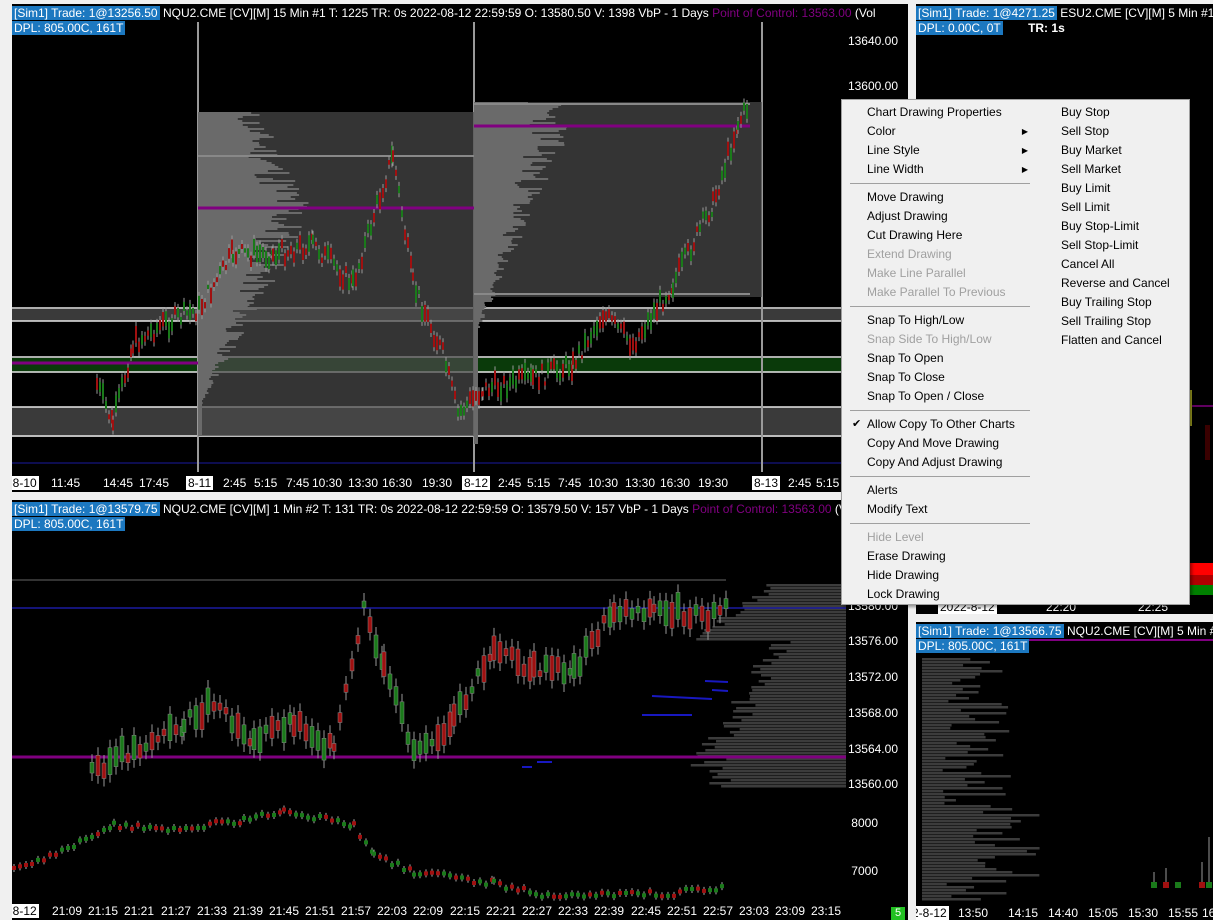  Describe the element at coordinates (1105, 131) in the screenshot. I see `menu-item-sell-stop: Sell Stop` at that location.